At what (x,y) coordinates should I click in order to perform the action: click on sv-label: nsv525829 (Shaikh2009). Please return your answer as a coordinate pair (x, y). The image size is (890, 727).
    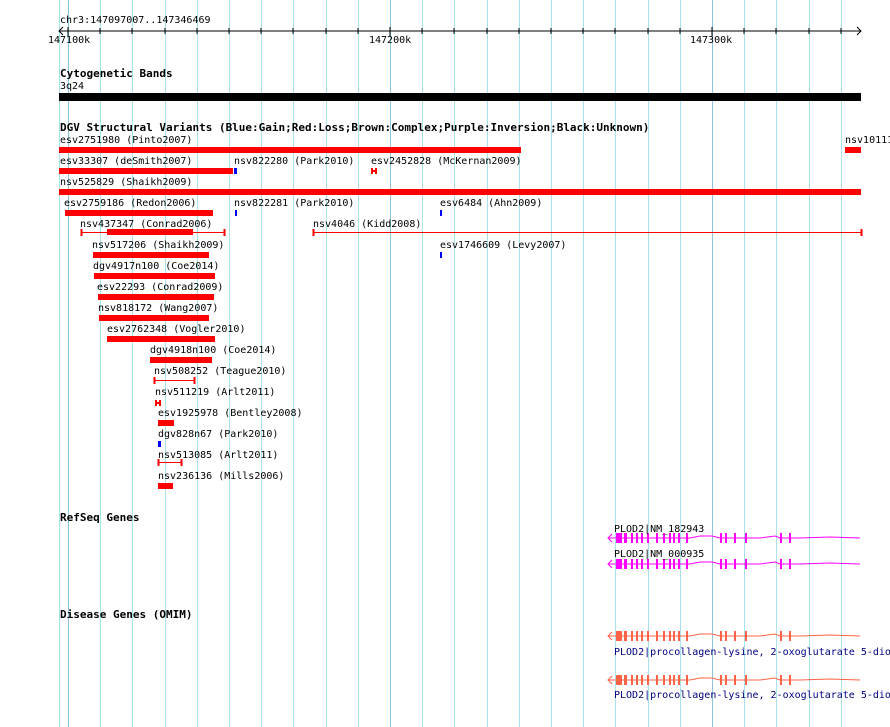
    Looking at the image, I should click on (126, 182).